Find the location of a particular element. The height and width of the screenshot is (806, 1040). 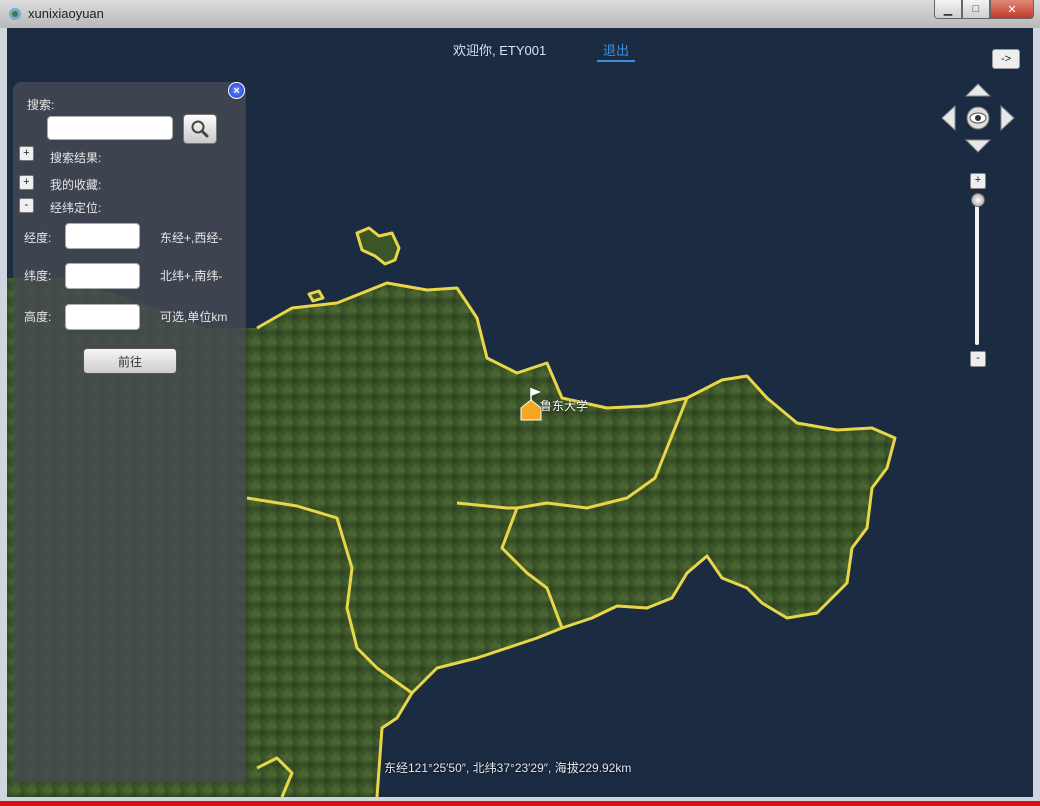

latitude-hint: 北纬+,南纬- is located at coordinates (191, 276).